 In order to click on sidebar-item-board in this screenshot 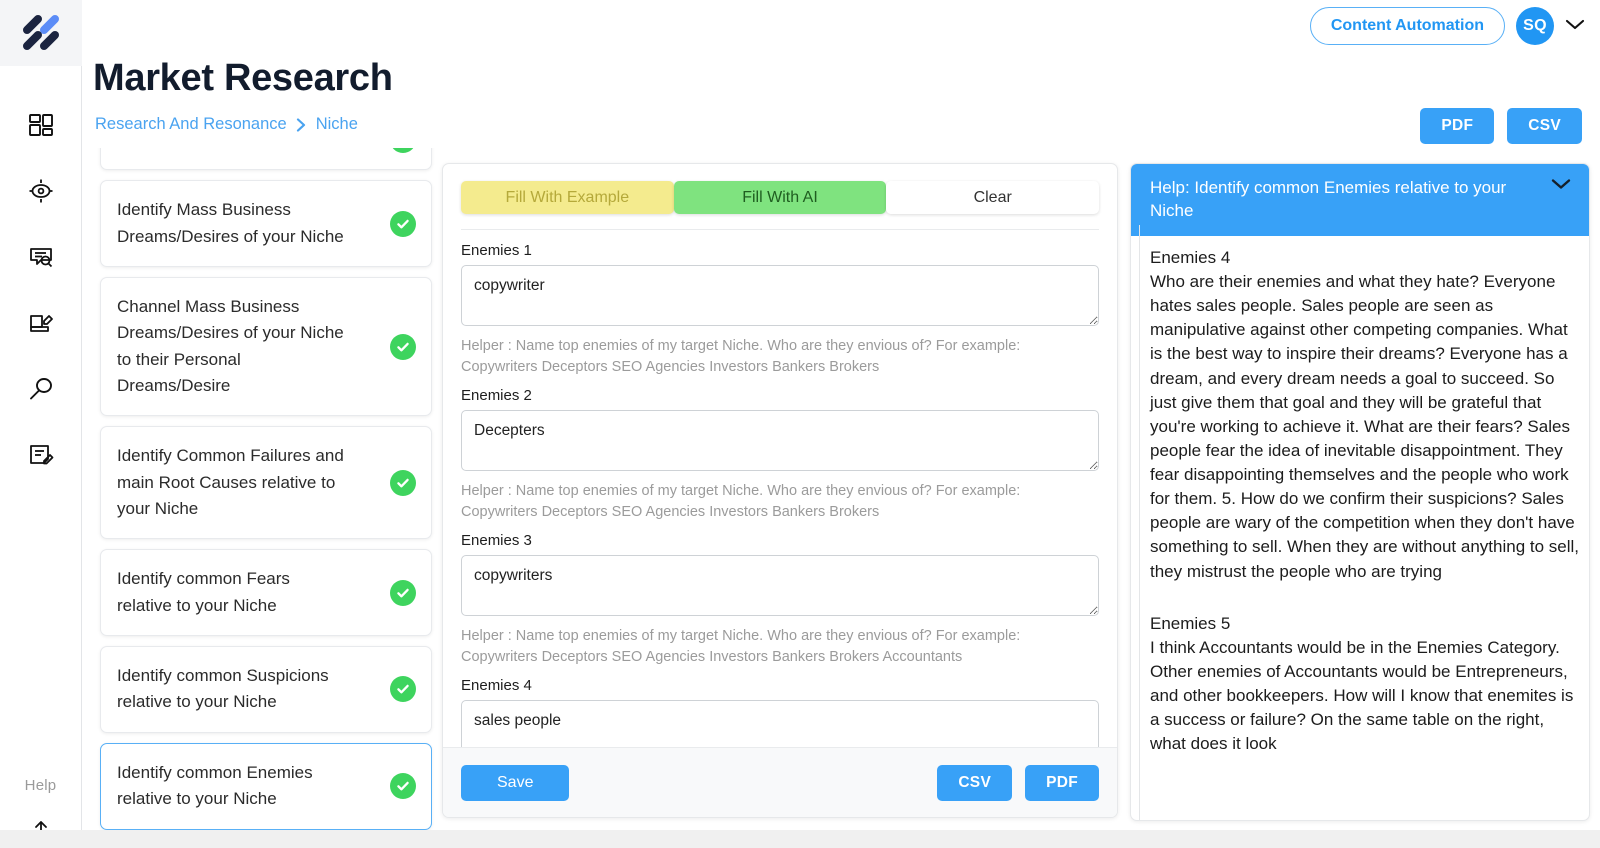, I will do `click(41, 323)`.